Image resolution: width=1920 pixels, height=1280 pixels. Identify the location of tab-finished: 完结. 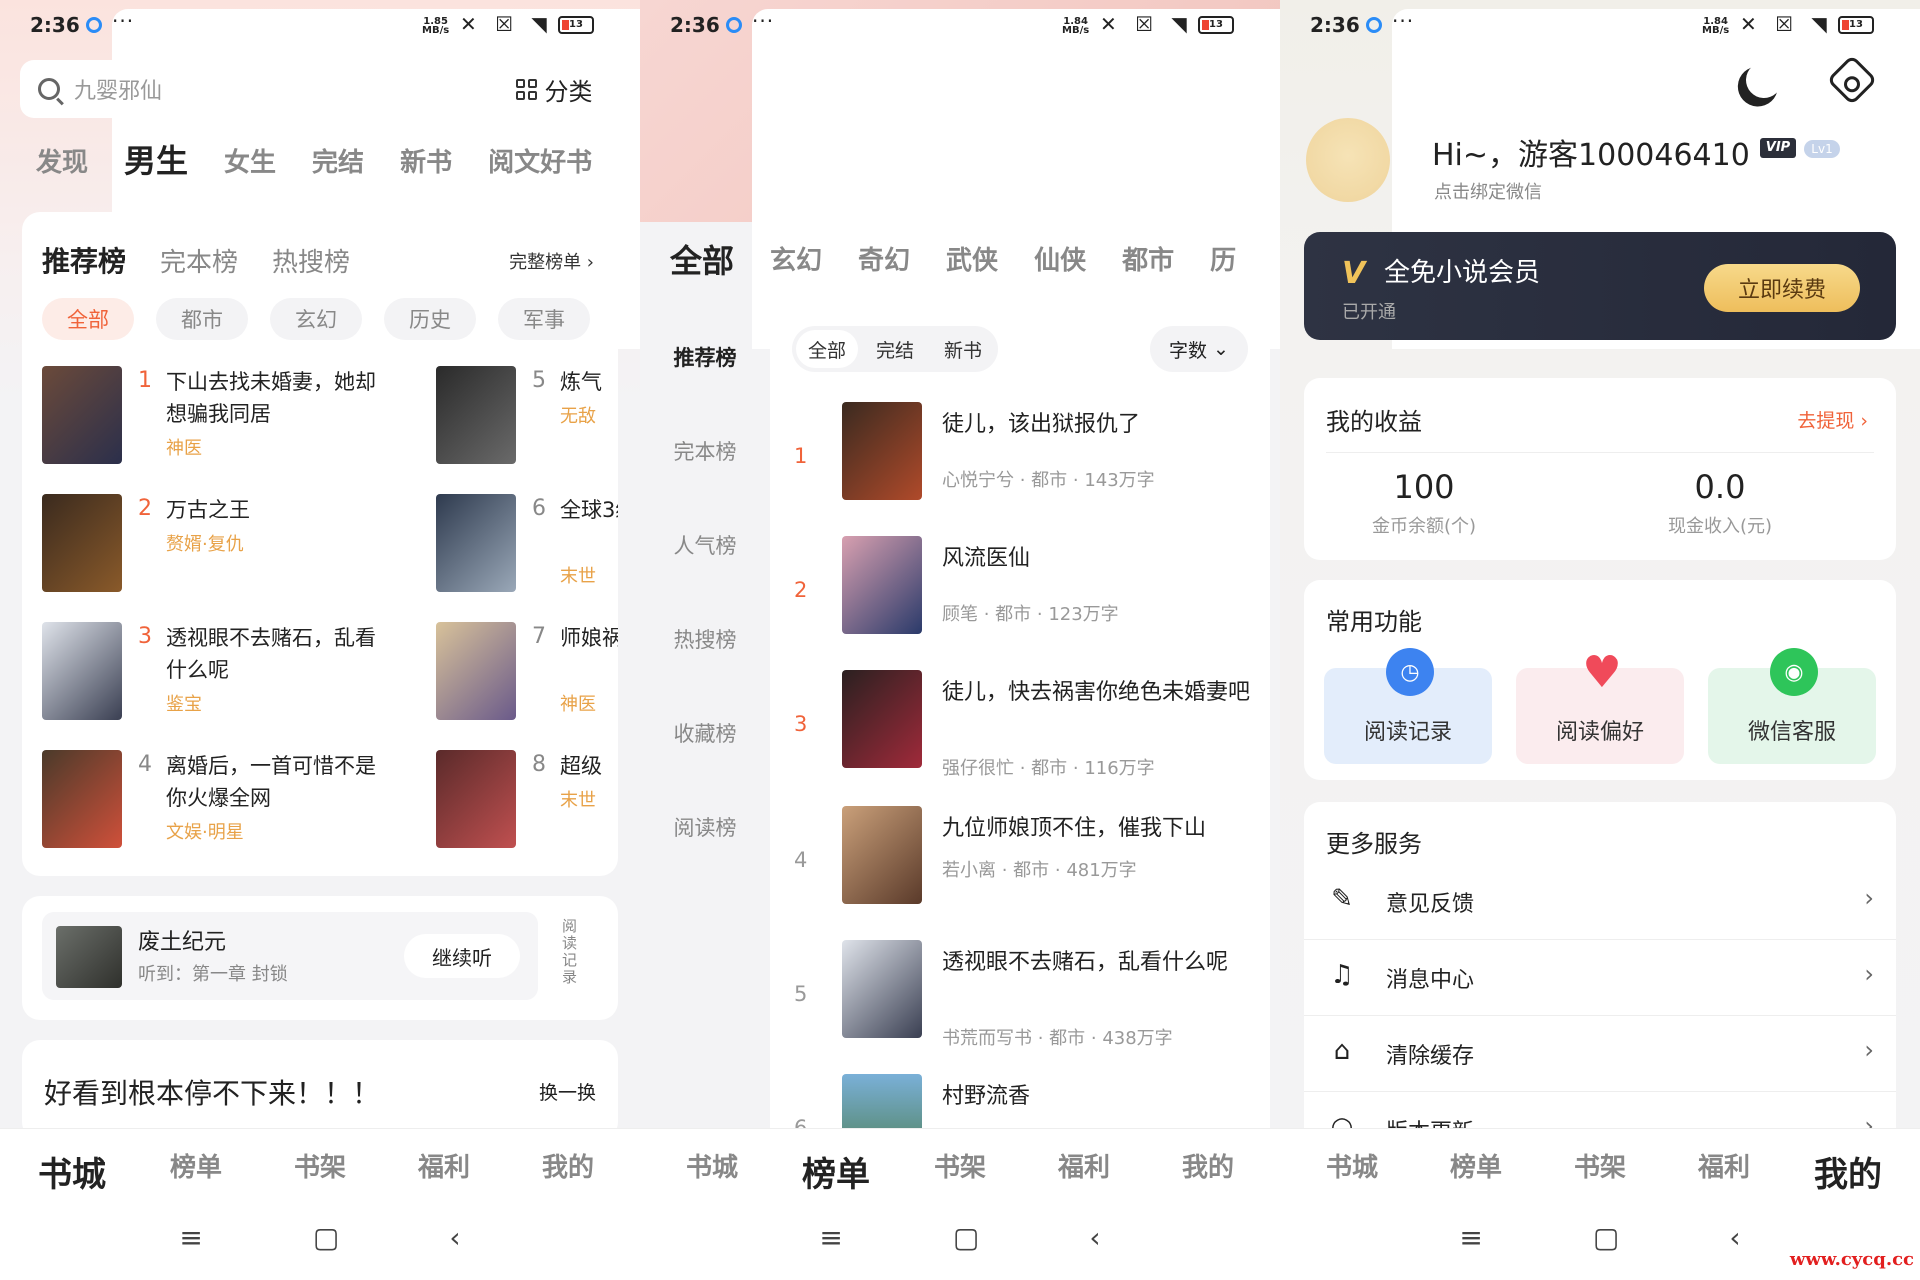
(338, 162).